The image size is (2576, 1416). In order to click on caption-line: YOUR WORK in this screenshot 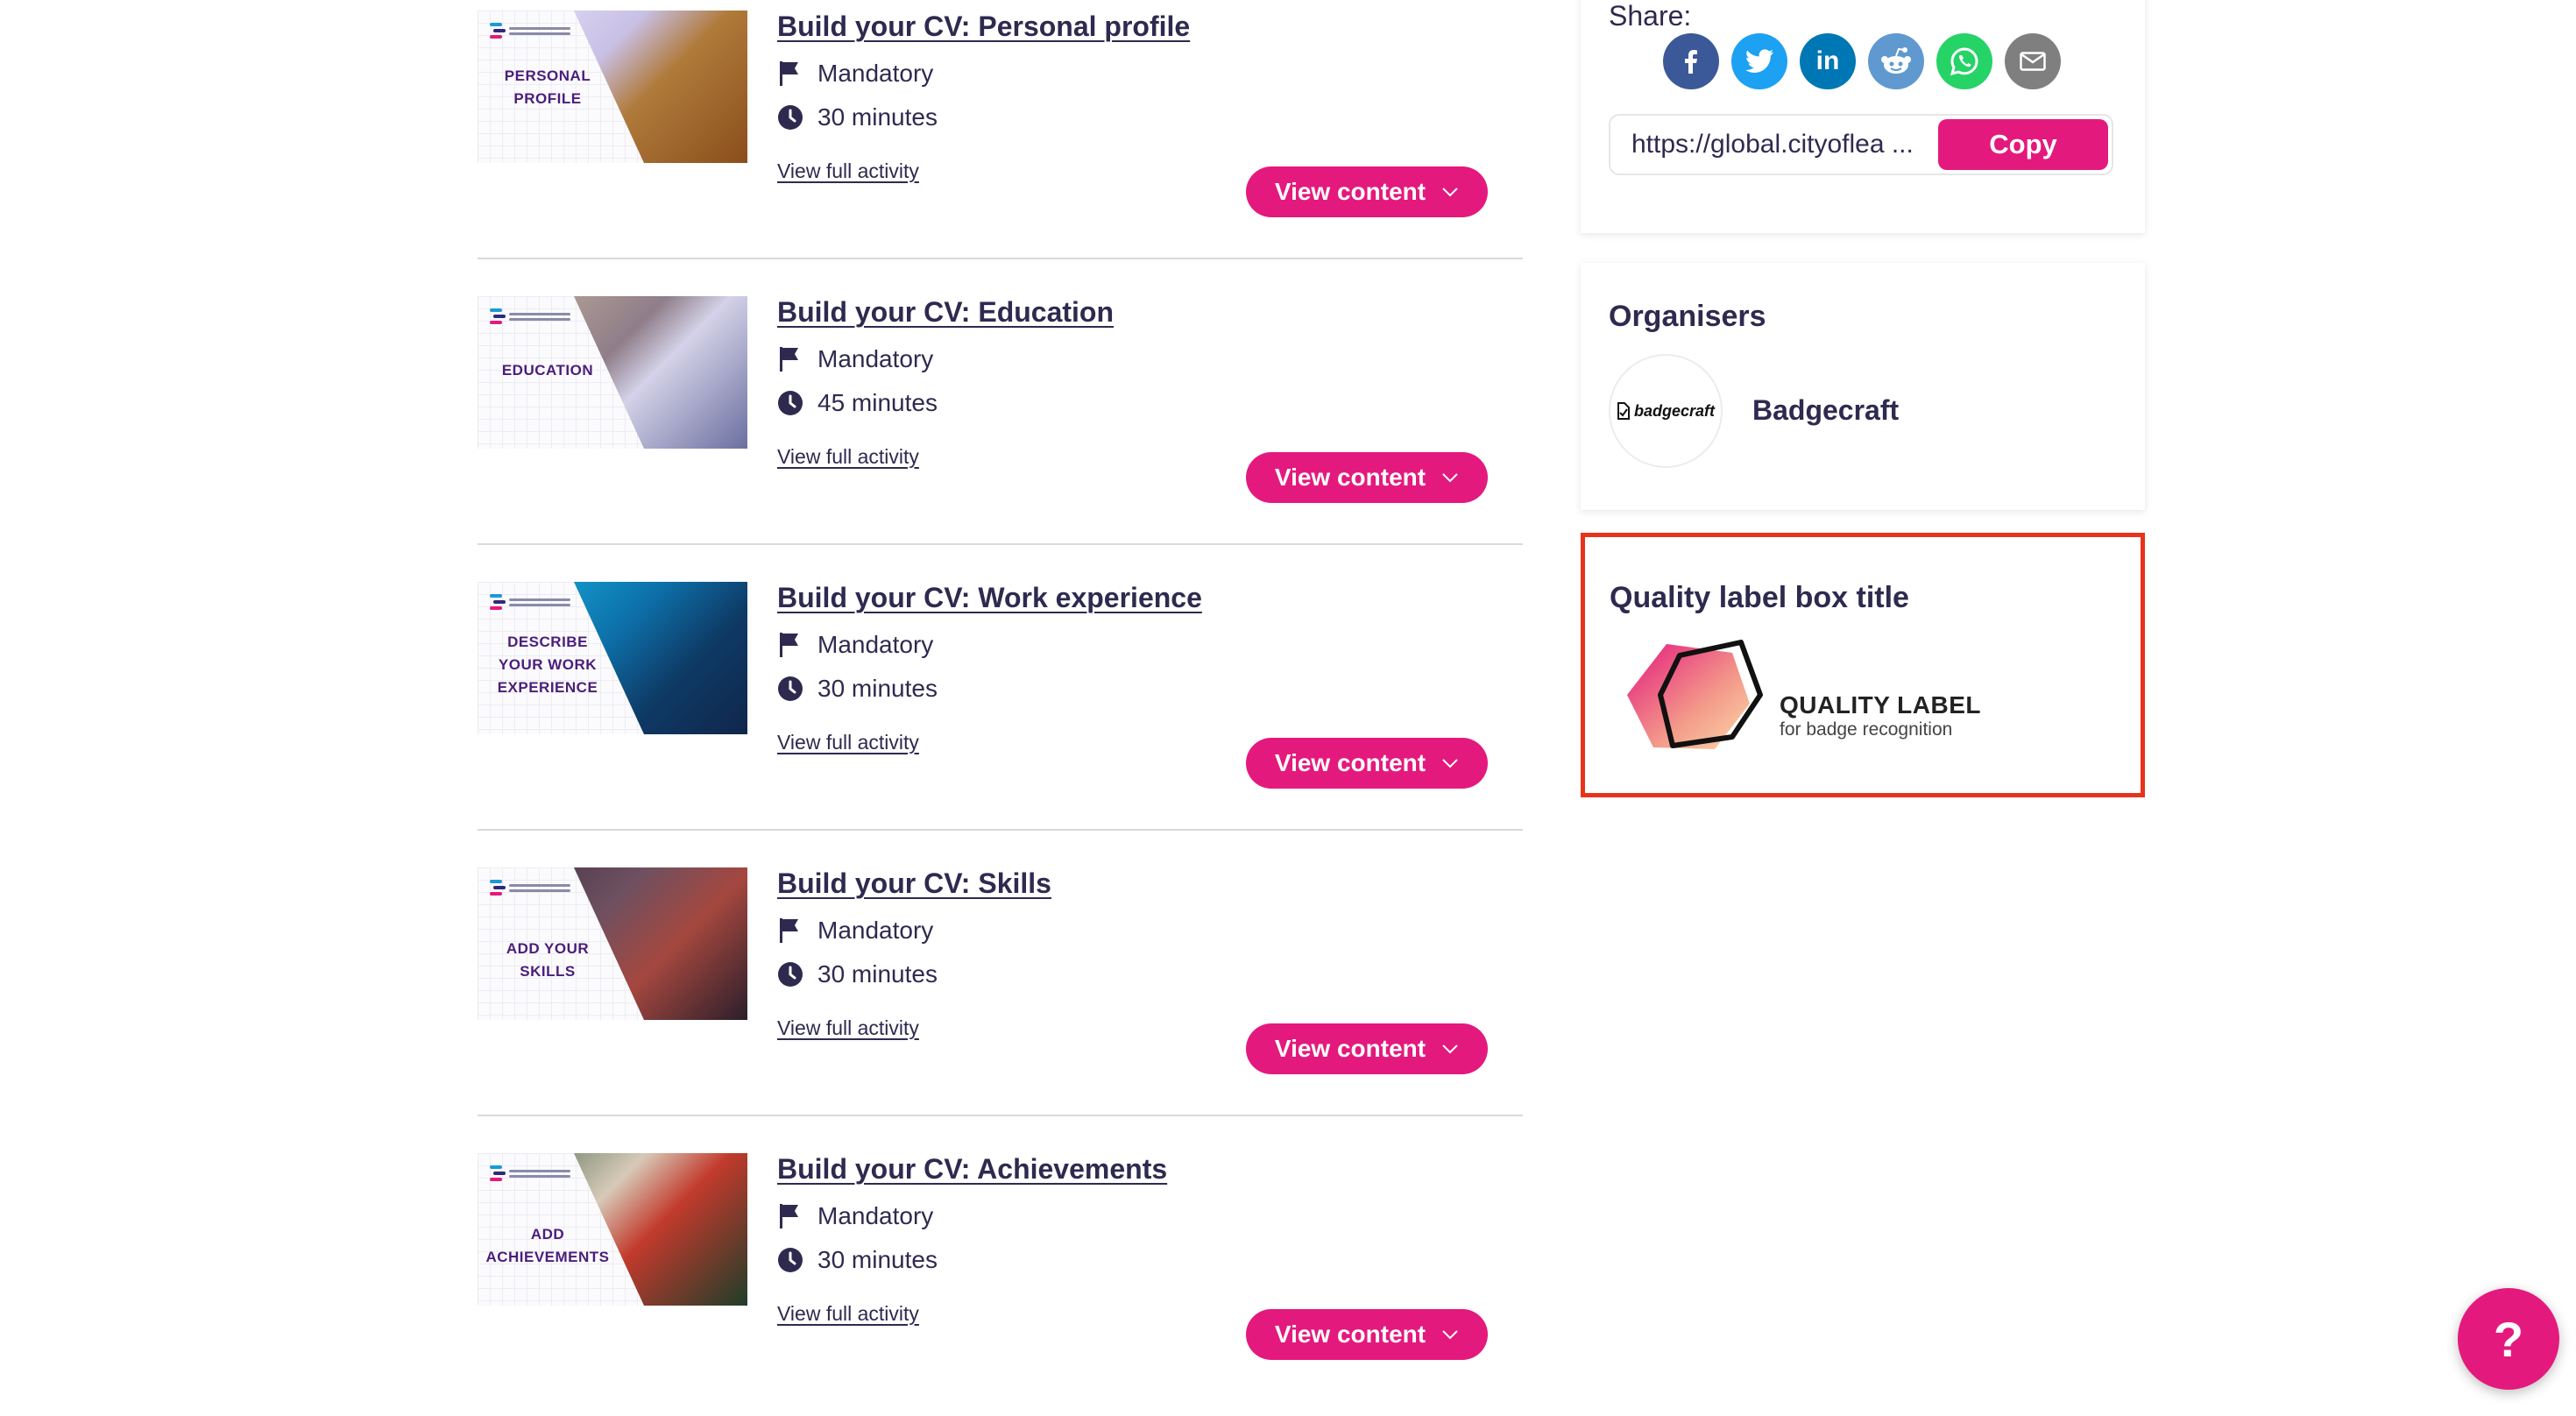, I will do `click(548, 664)`.